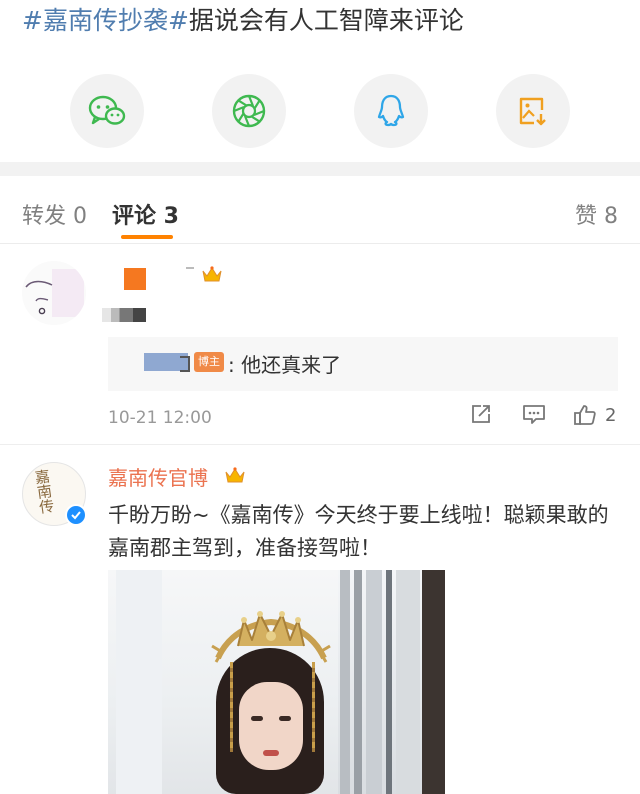 The height and width of the screenshot is (794, 640). I want to click on repost-button, so click(481, 414).